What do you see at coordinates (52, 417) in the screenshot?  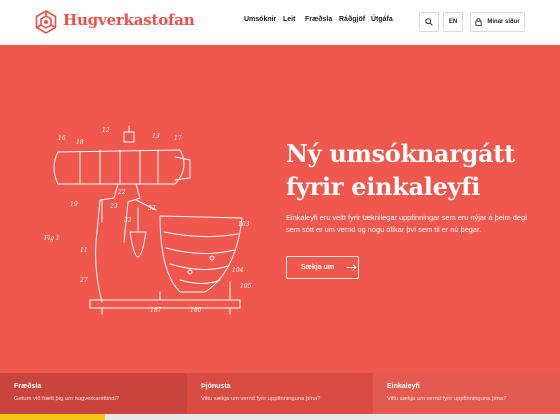 I see `card-indicator-bar` at bounding box center [52, 417].